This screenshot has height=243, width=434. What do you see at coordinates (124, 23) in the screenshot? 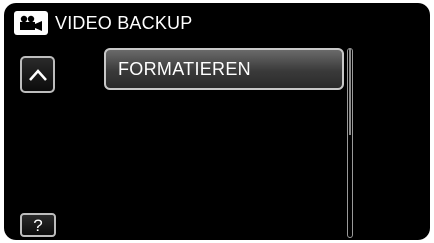
I see `page-title: VIDEO BACKUP` at bounding box center [124, 23].